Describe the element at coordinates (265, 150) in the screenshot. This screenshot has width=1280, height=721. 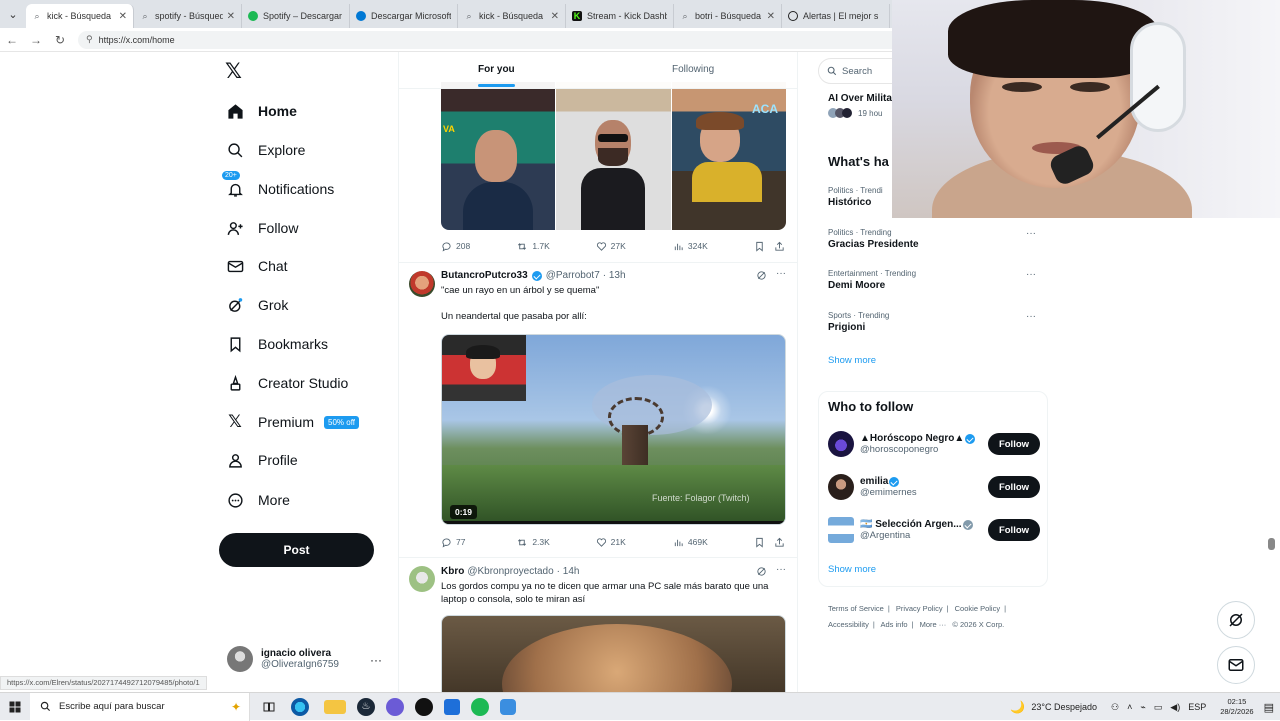
I see `nav-explore: Explore` at that location.